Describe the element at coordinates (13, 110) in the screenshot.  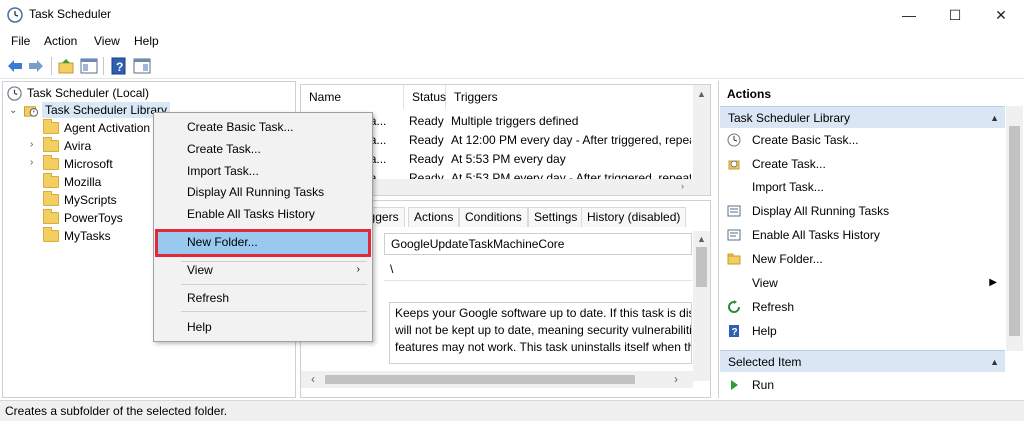
I see `chevron-down-icon: ⌄` at that location.